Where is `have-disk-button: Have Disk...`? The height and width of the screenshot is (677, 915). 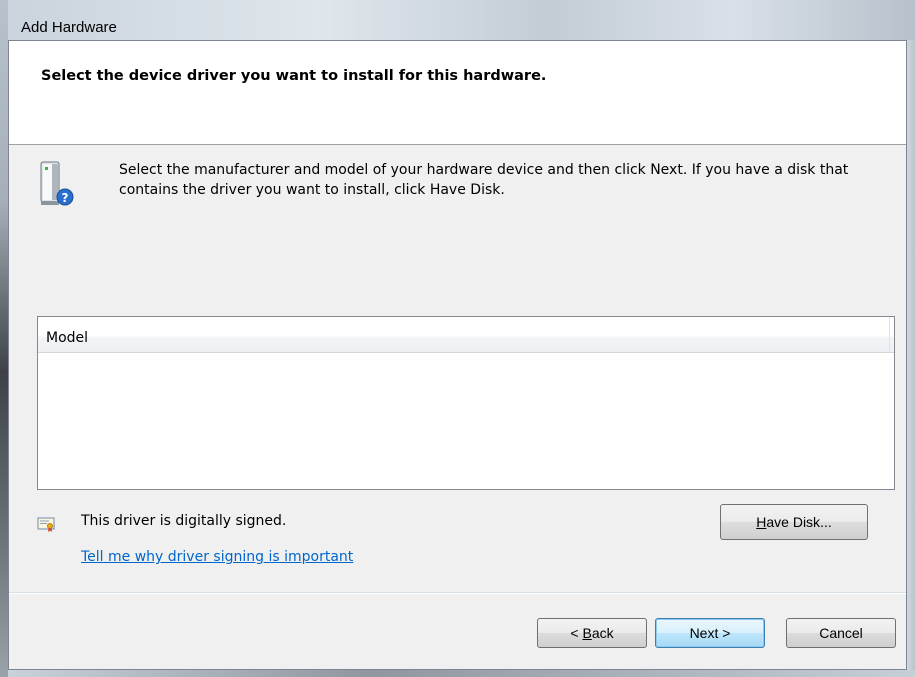 have-disk-button: Have Disk... is located at coordinates (794, 522).